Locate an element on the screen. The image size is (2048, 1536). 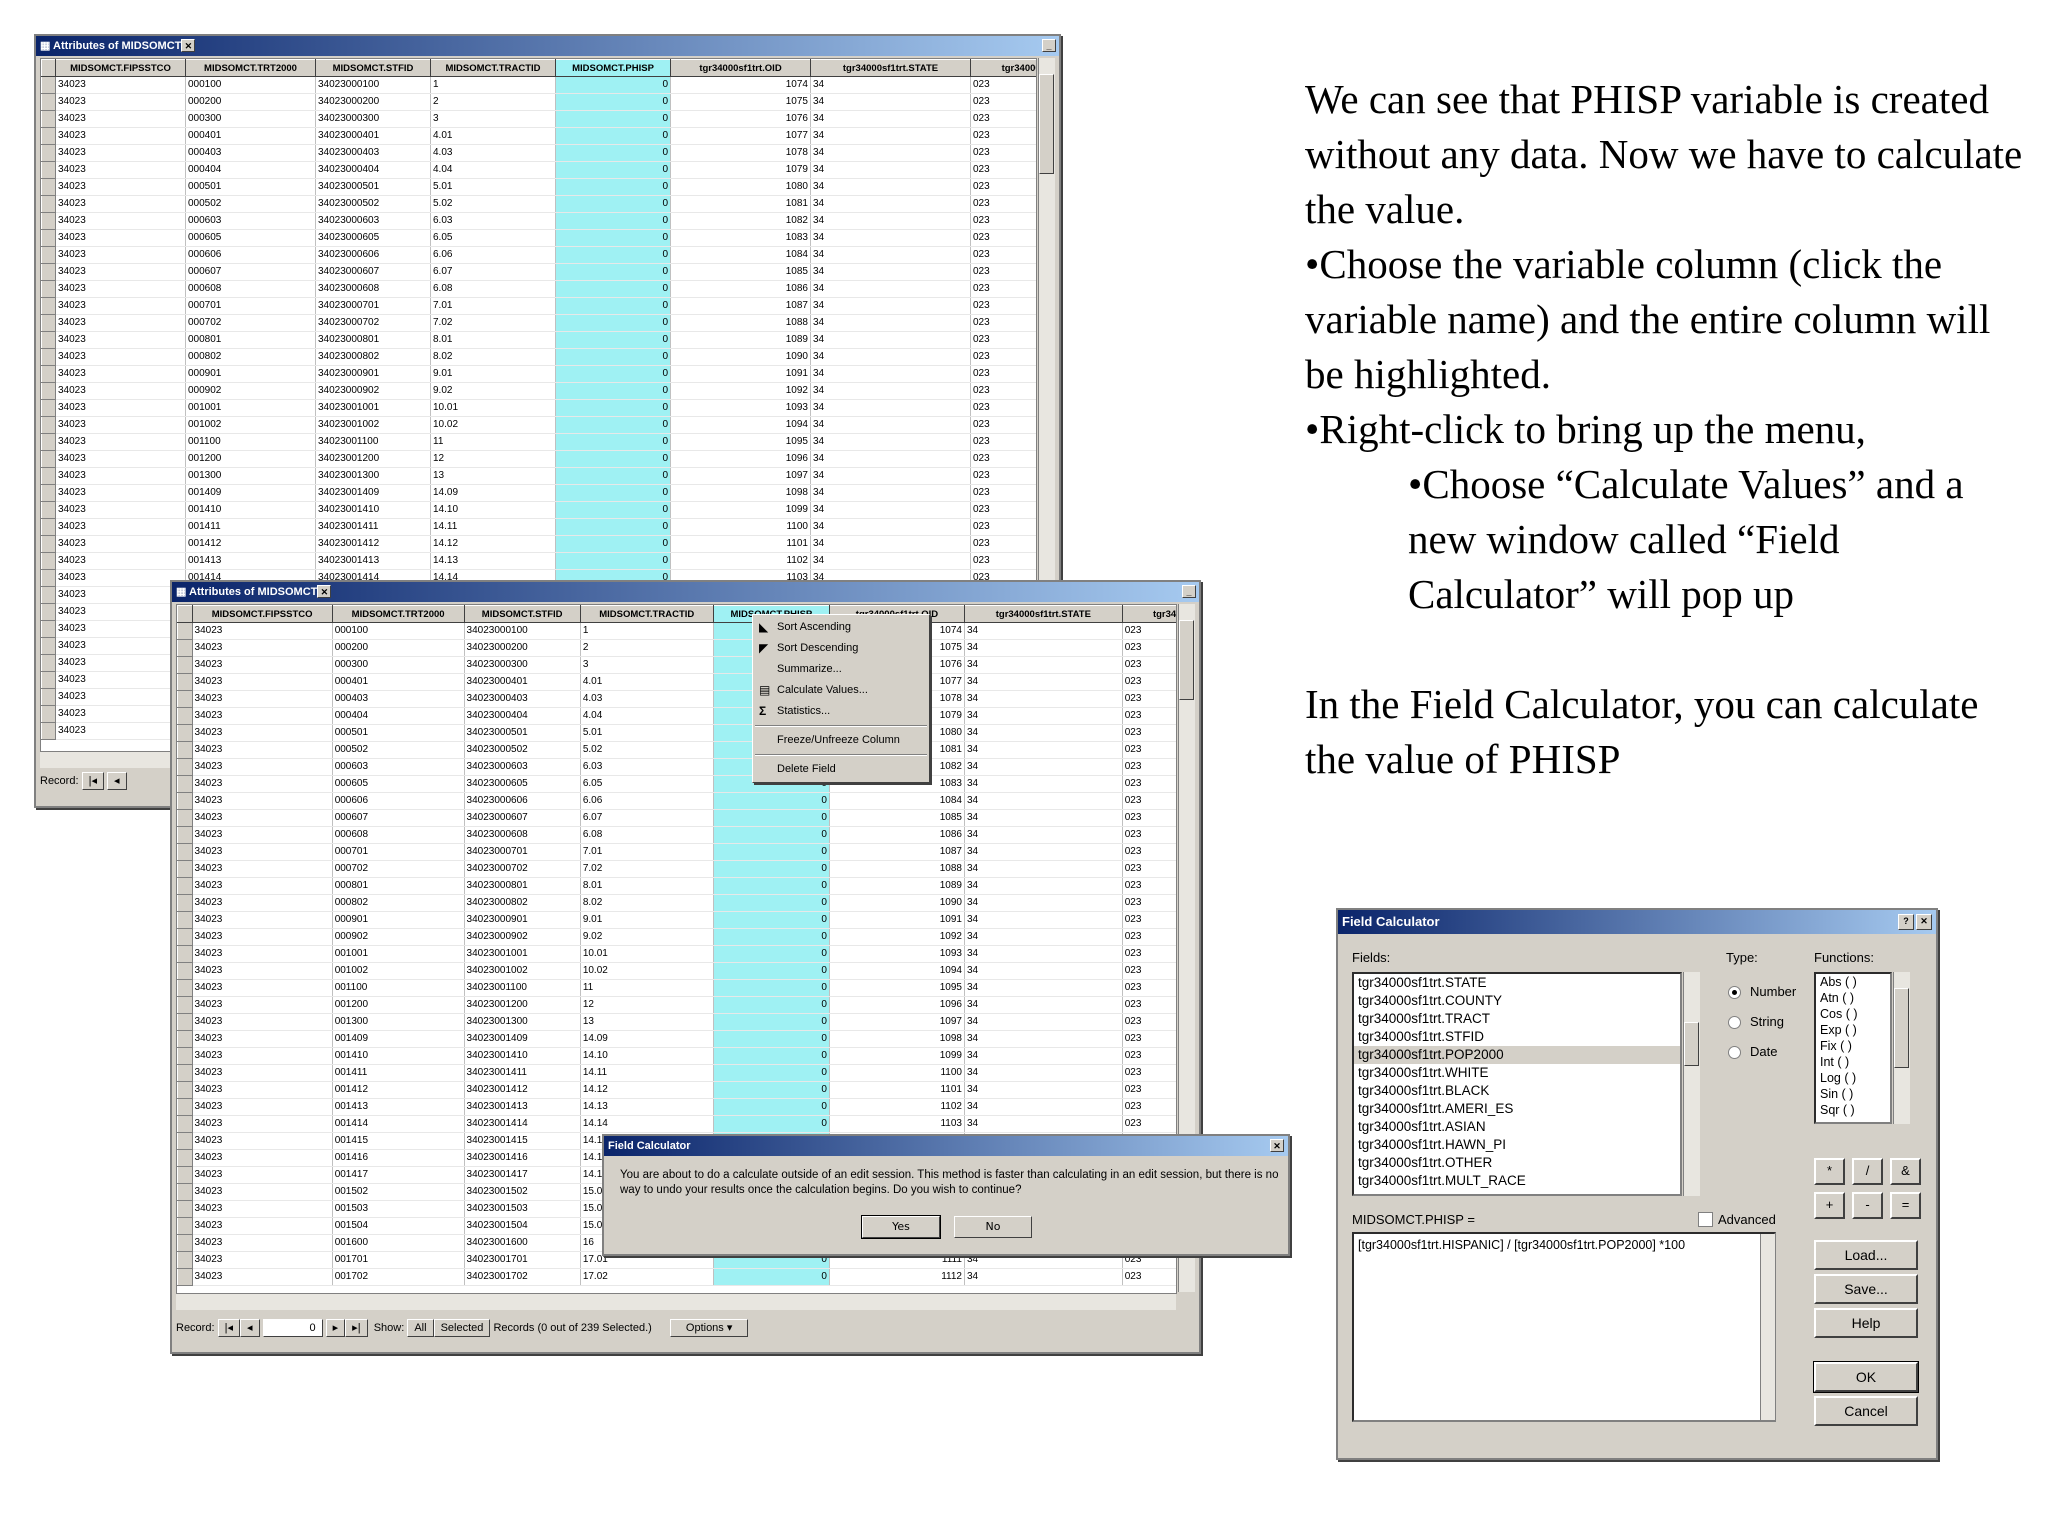
type-string-radio is located at coordinates (1734, 1022).